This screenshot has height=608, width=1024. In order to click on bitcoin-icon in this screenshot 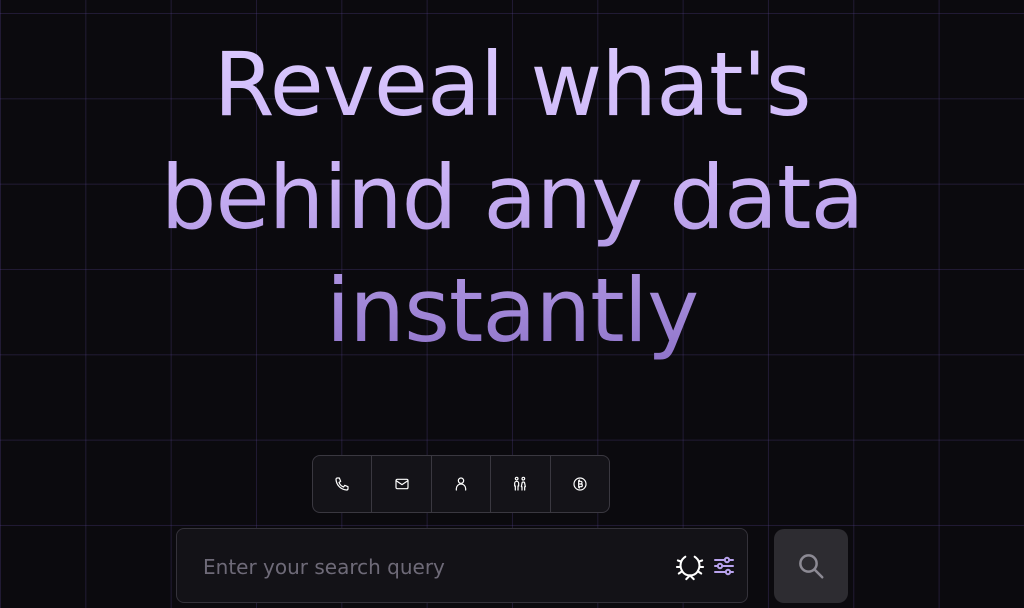, I will do `click(580, 484)`.